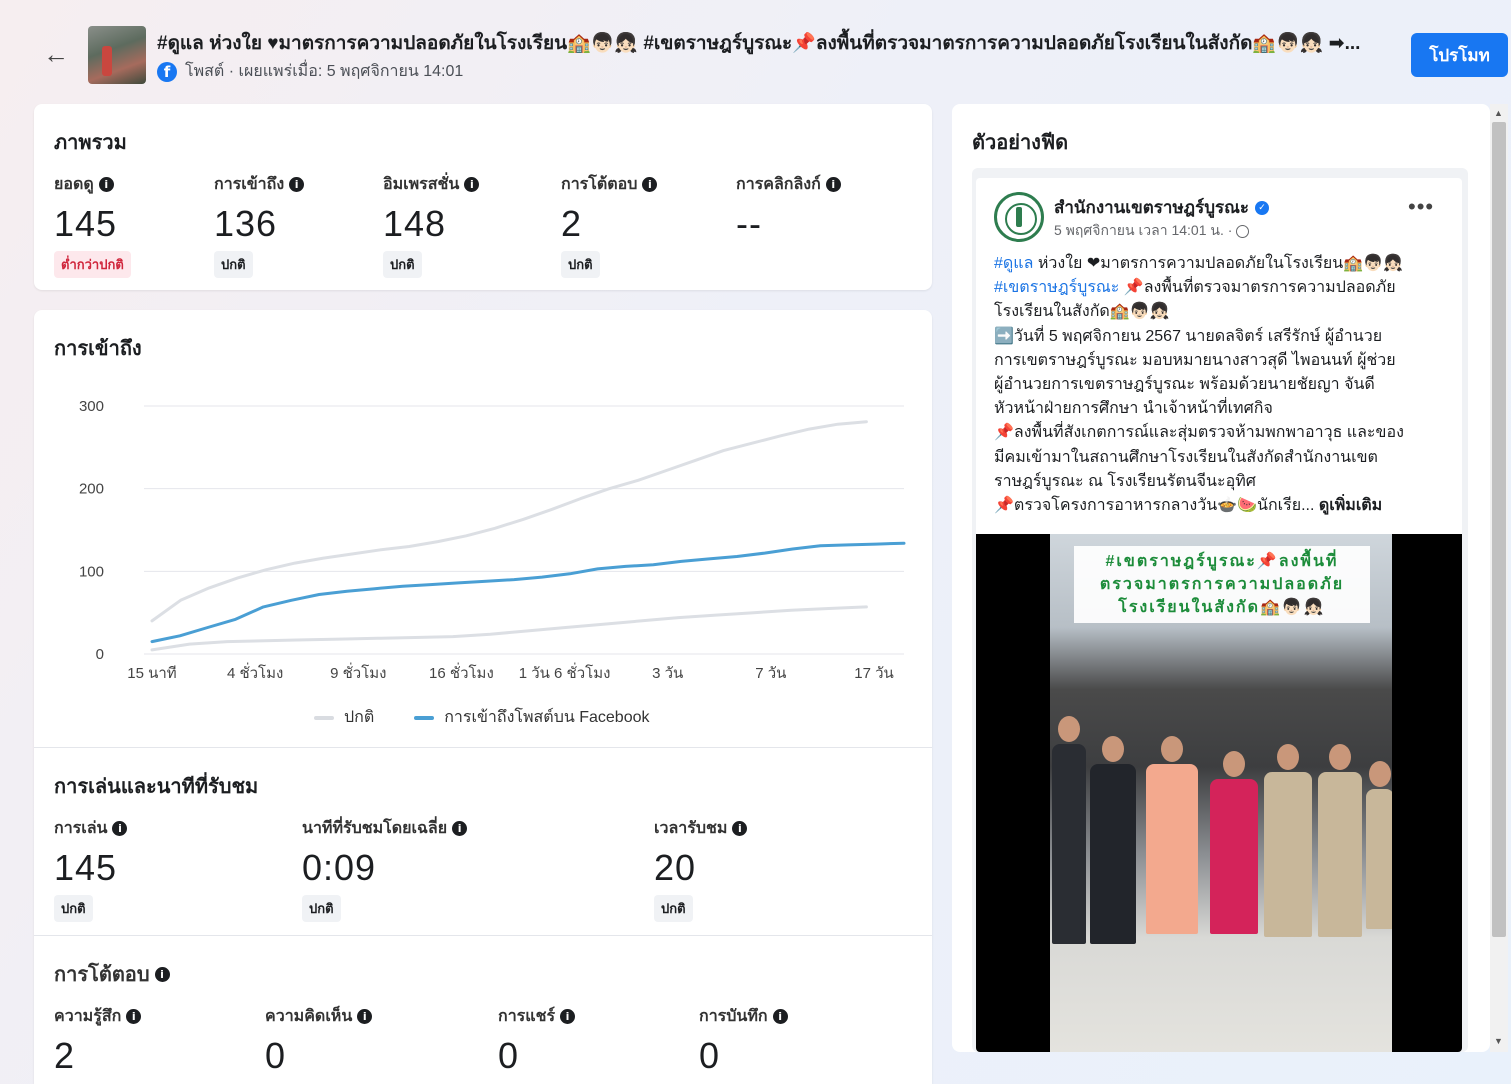 The image size is (1511, 1084). I want to click on y-tick-label: 300, so click(91, 406).